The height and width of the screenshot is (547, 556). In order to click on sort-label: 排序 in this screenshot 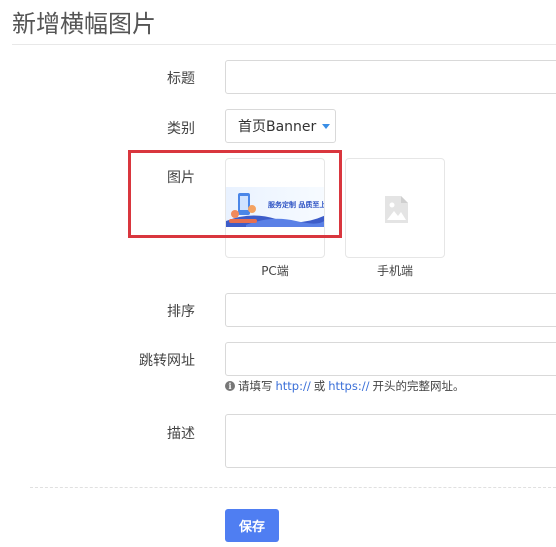, I will do `click(181, 312)`.